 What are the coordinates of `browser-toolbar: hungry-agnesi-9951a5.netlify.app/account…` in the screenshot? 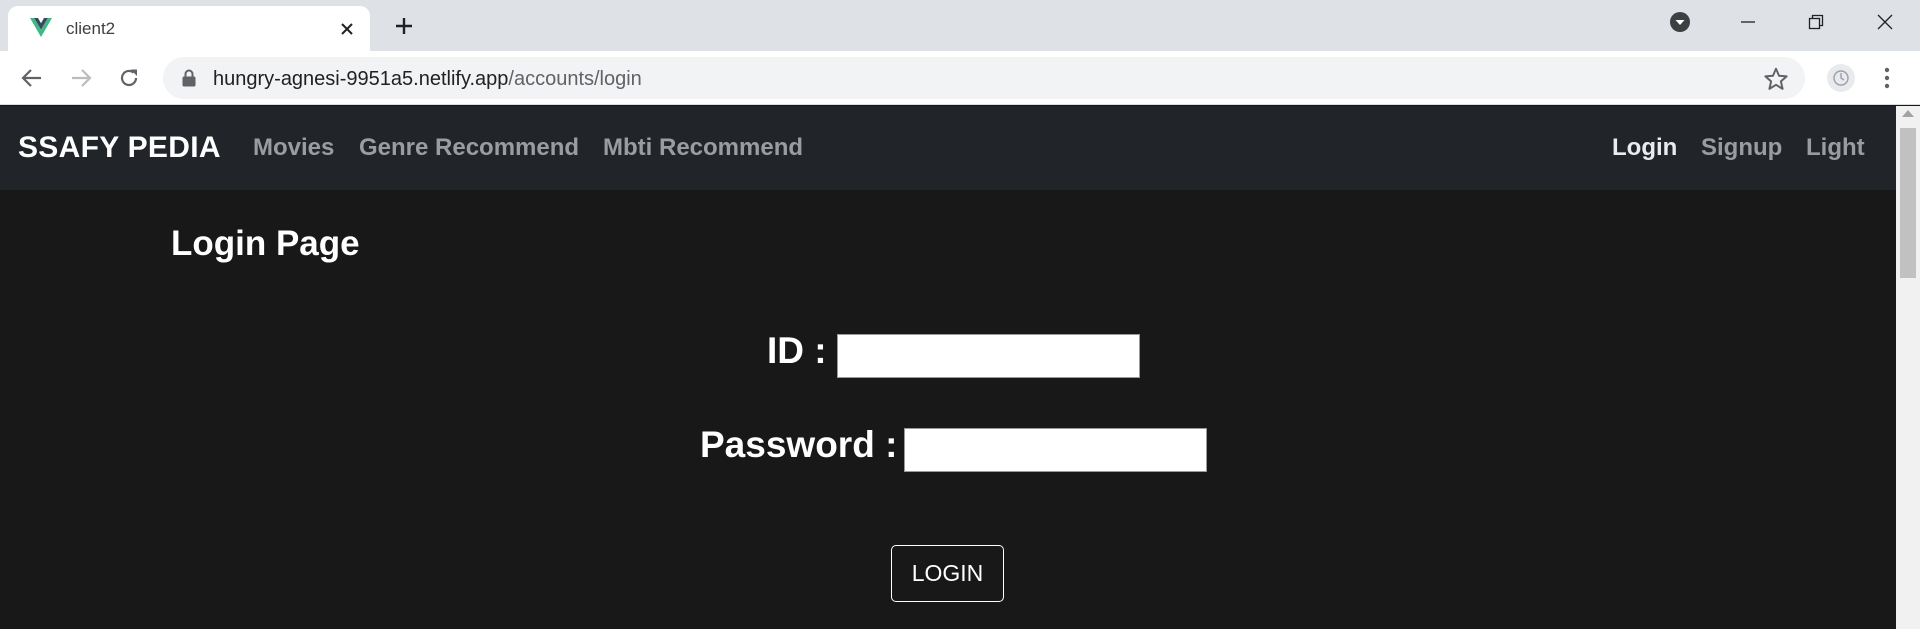 It's located at (960, 78).